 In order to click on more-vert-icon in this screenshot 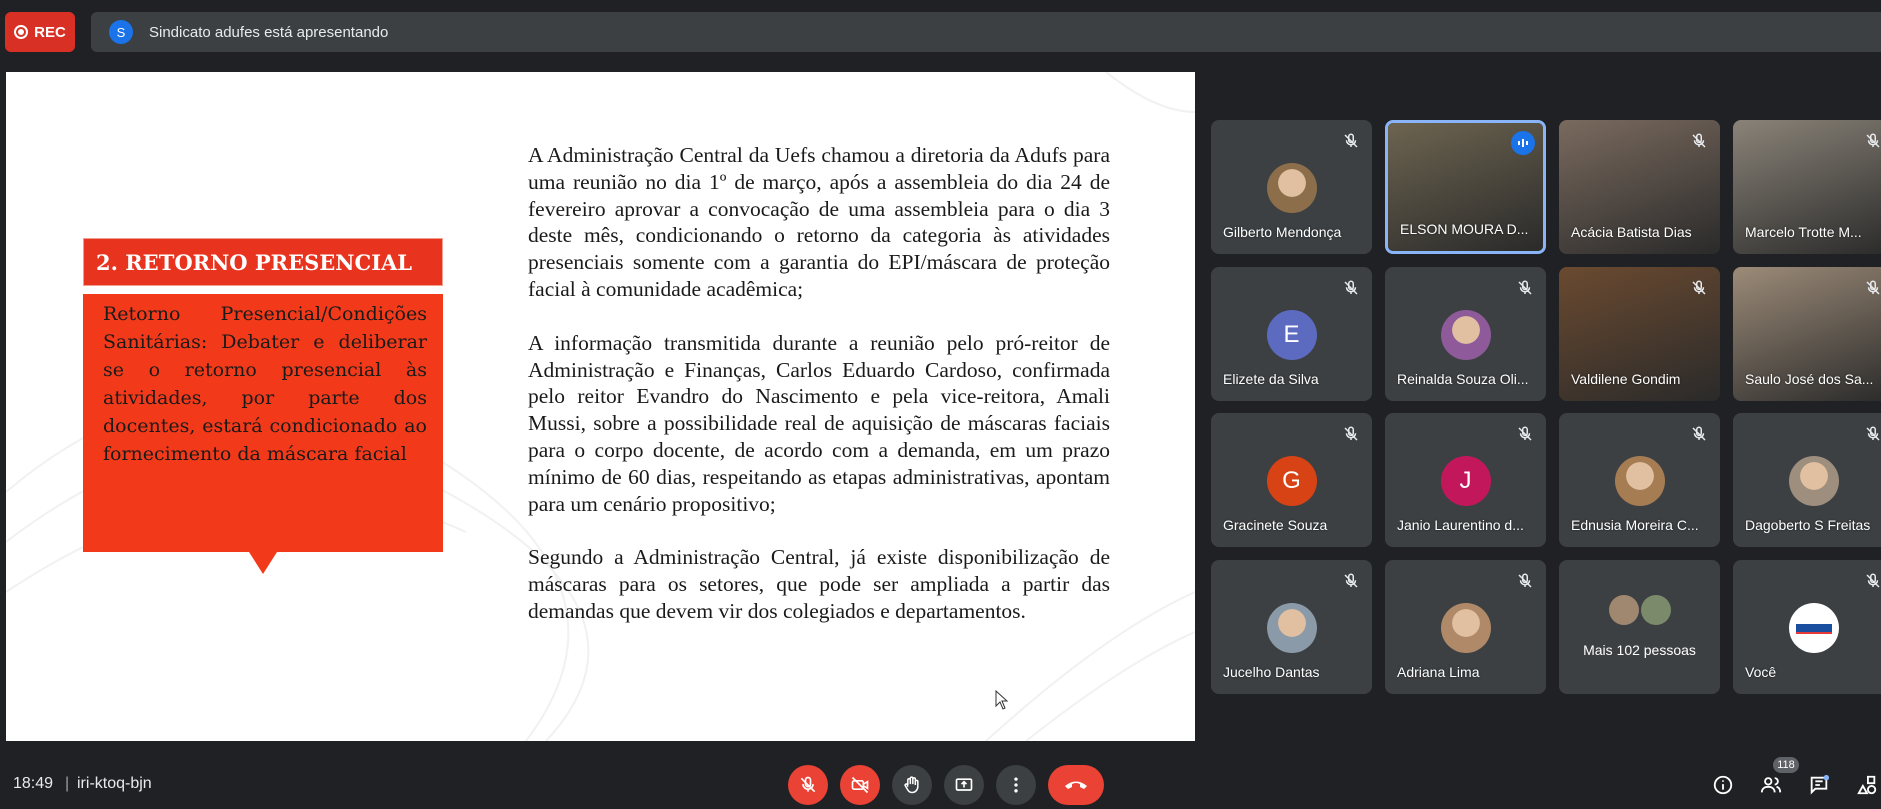, I will do `click(1016, 785)`.